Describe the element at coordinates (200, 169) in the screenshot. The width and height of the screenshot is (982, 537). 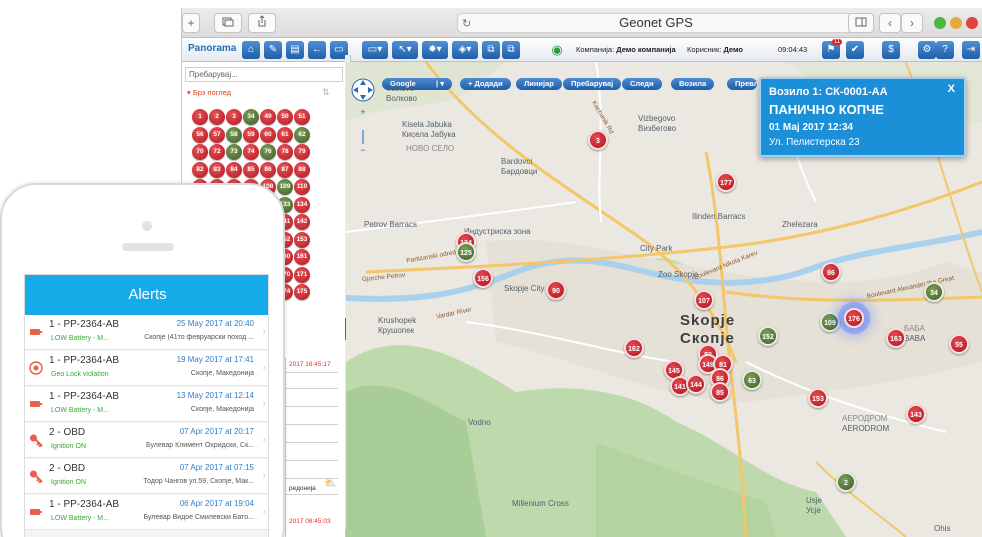
I see `vehicle-badge: 82` at that location.